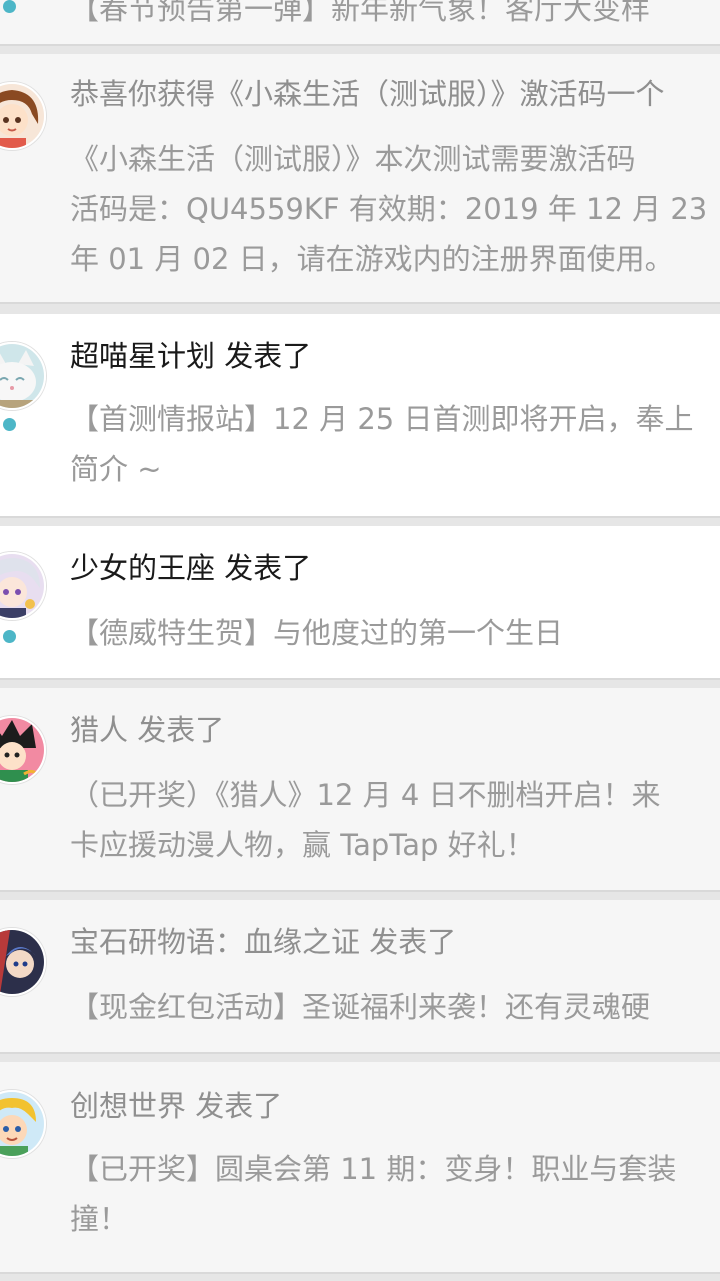 The width and height of the screenshot is (720, 1281). I want to click on cartoon-boy-avatar-icon, so click(23, 1124).